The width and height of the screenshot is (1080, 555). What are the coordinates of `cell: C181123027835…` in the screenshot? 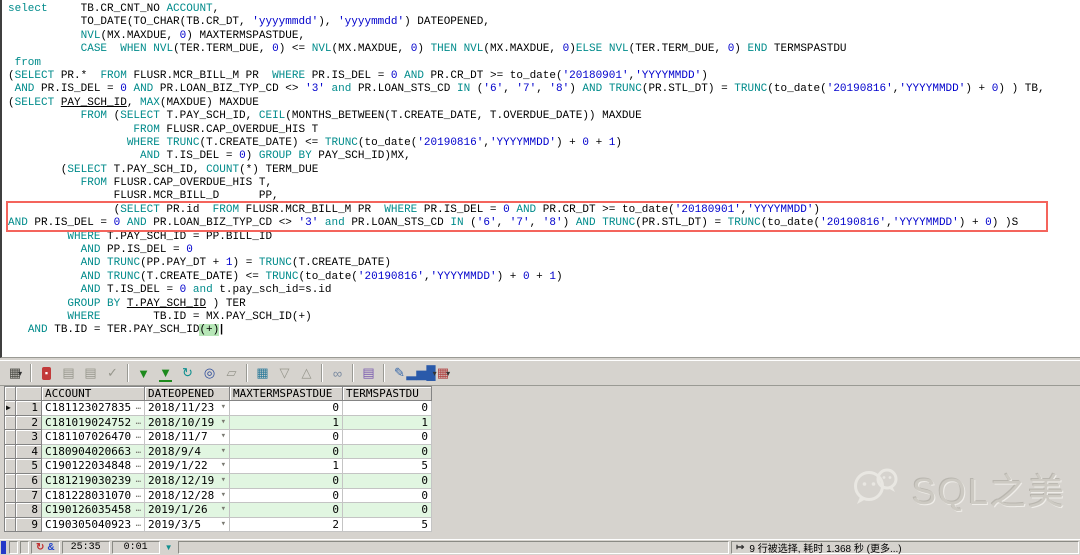 It's located at (93, 408).